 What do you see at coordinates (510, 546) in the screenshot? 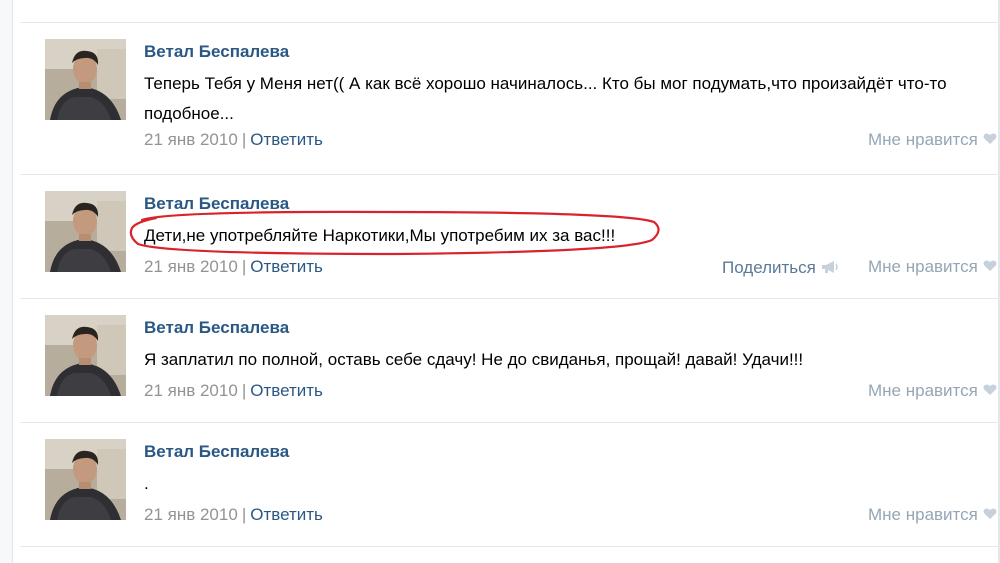
I see `divider` at bounding box center [510, 546].